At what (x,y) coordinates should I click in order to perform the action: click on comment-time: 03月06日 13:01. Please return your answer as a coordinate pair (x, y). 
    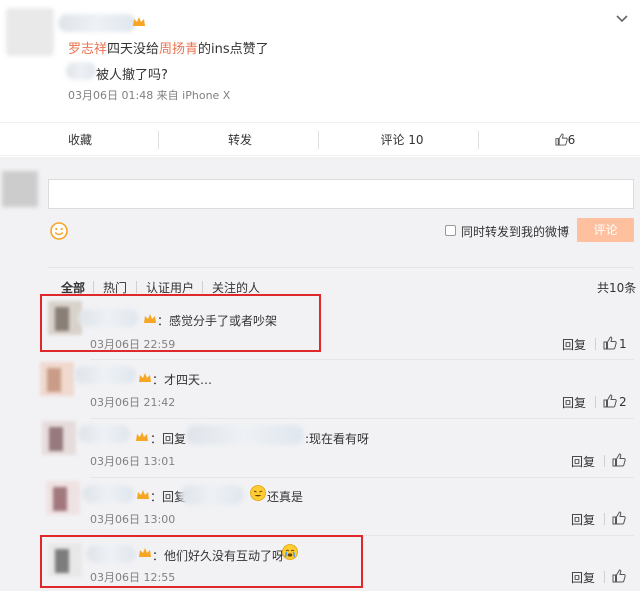
    Looking at the image, I should click on (133, 461).